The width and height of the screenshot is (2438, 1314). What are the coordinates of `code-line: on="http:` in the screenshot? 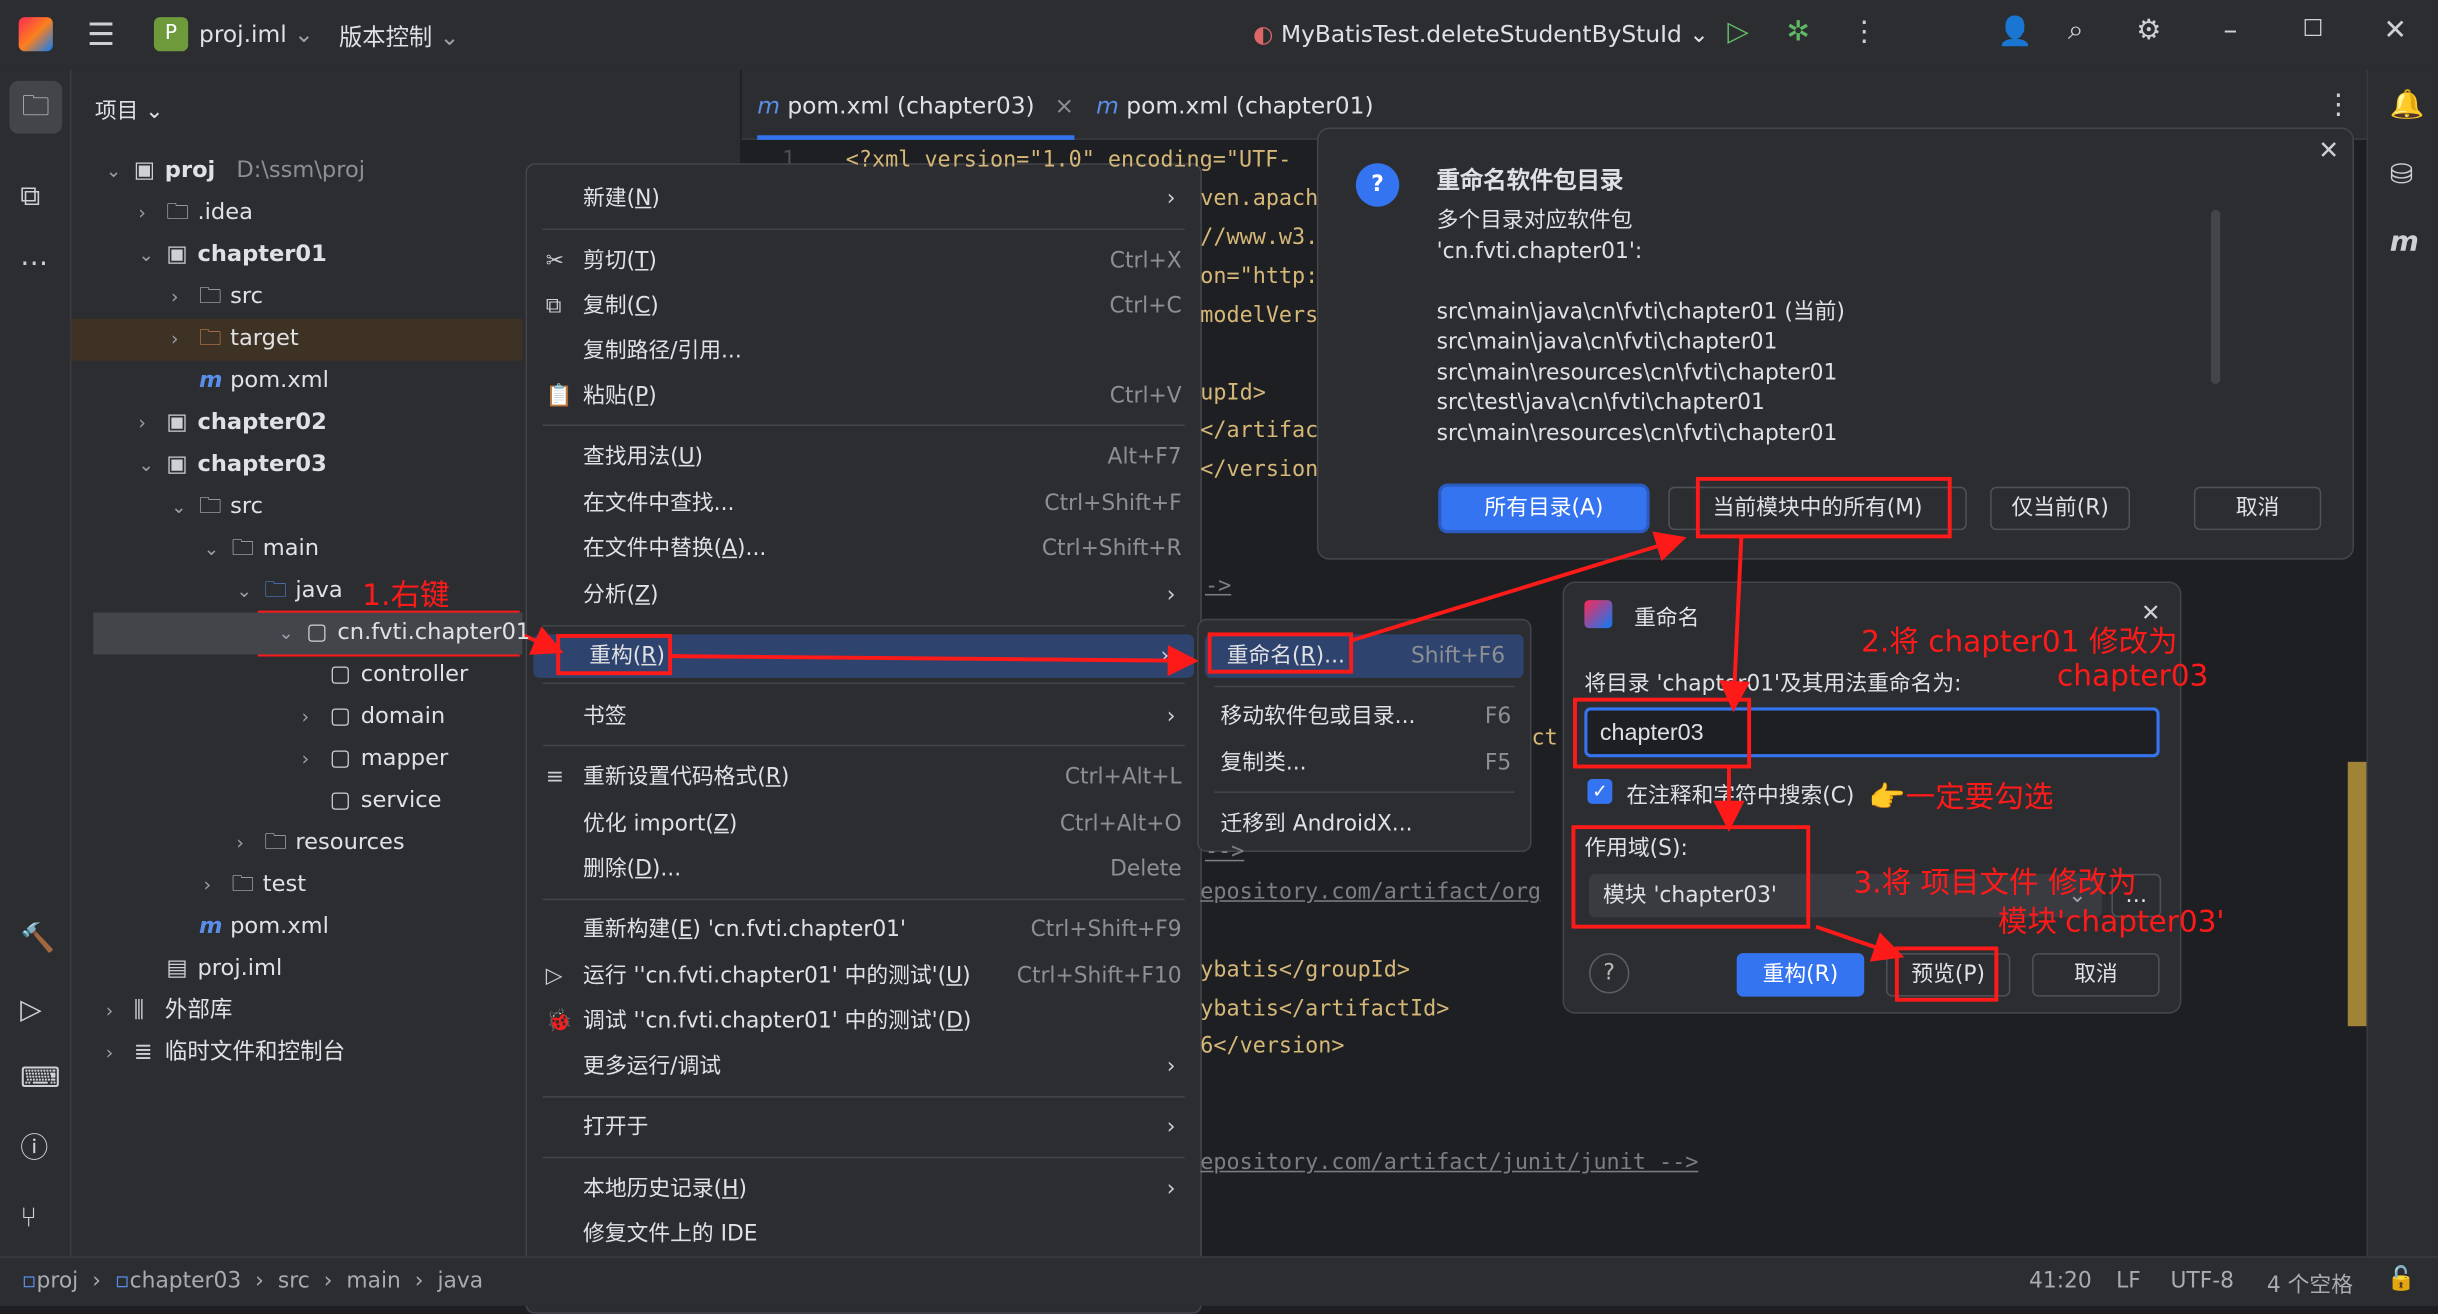 It's located at (1259, 277).